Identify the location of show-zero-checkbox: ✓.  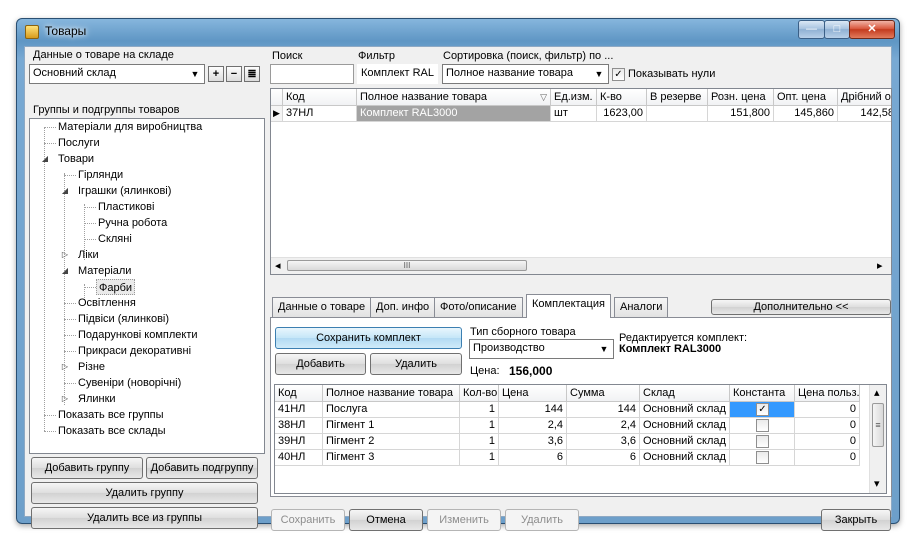
(618, 74).